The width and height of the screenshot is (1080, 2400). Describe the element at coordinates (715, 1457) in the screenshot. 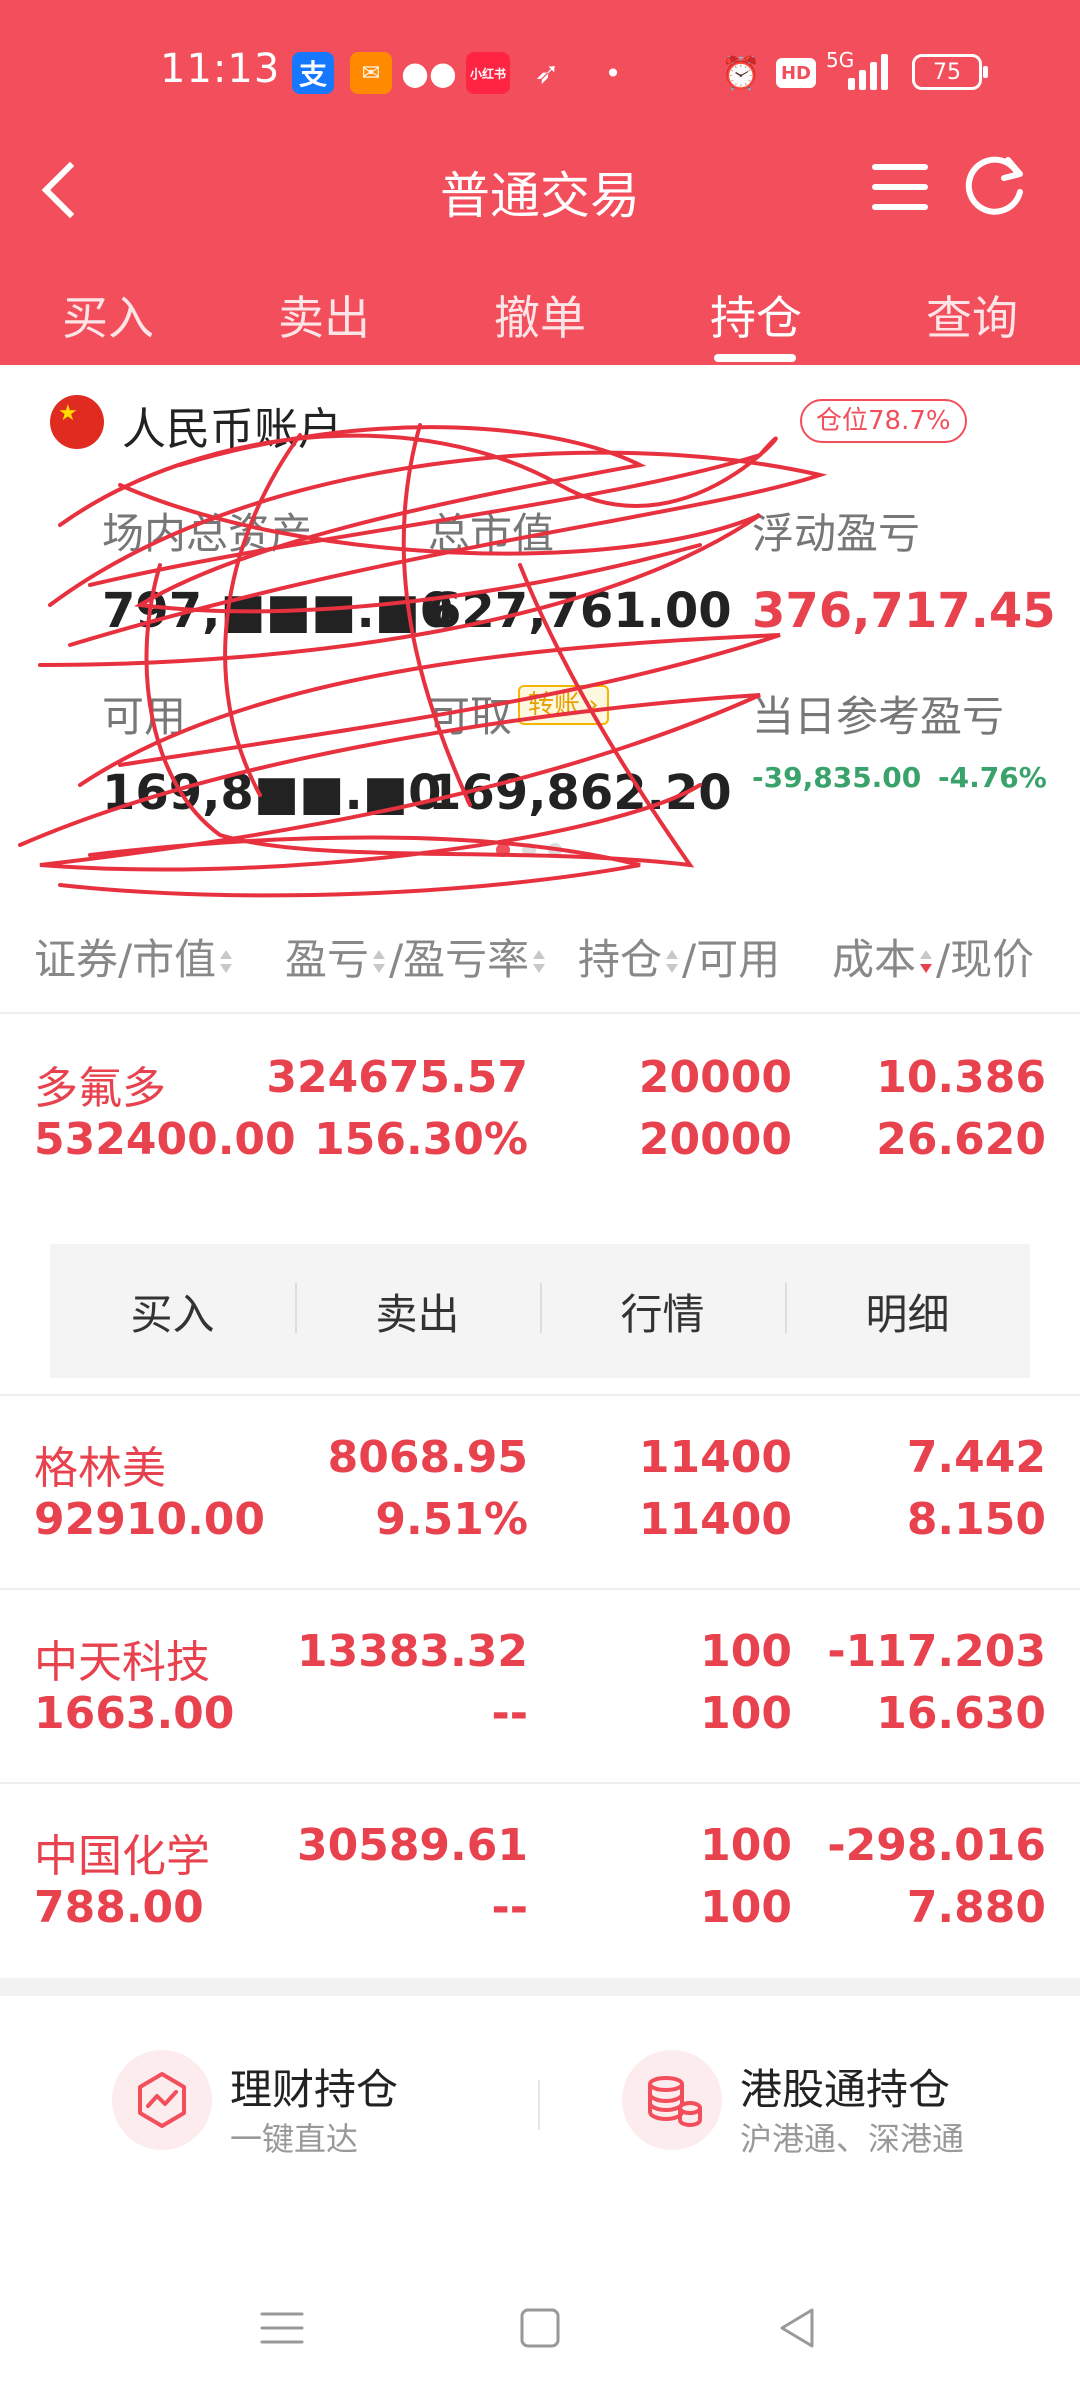

I see `holding-qty: 11400` at that location.